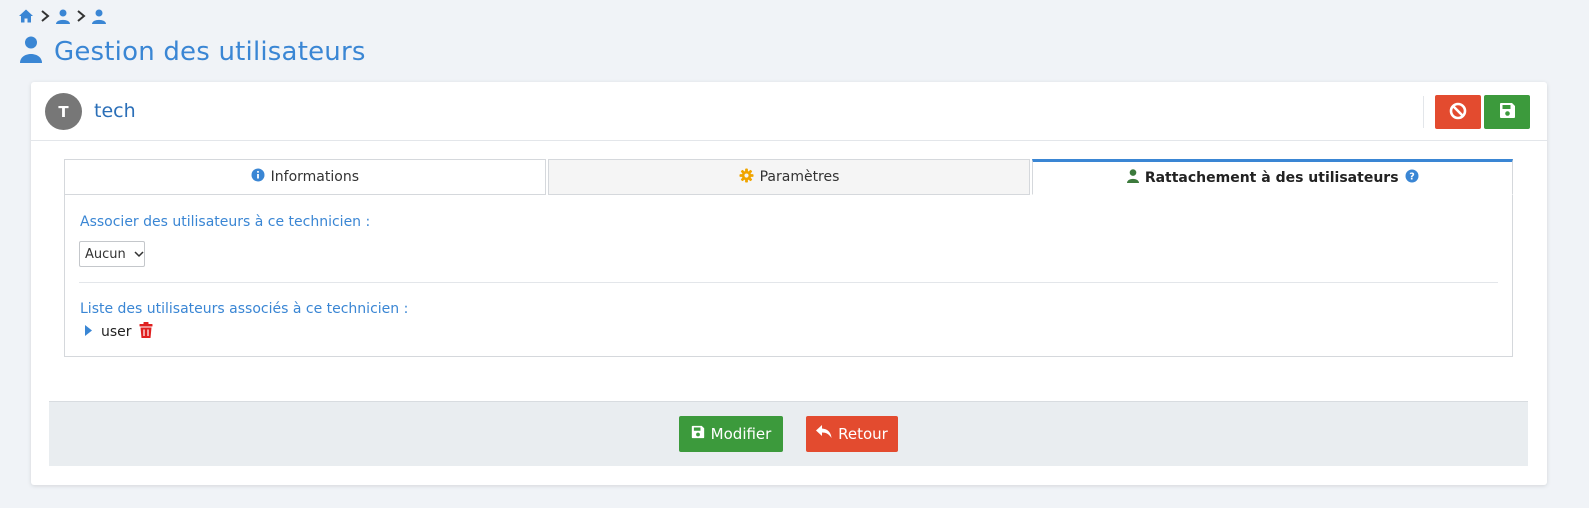 The width and height of the screenshot is (1589, 508). Describe the element at coordinates (139, 254) in the screenshot. I see `chevron-down-icon` at that location.